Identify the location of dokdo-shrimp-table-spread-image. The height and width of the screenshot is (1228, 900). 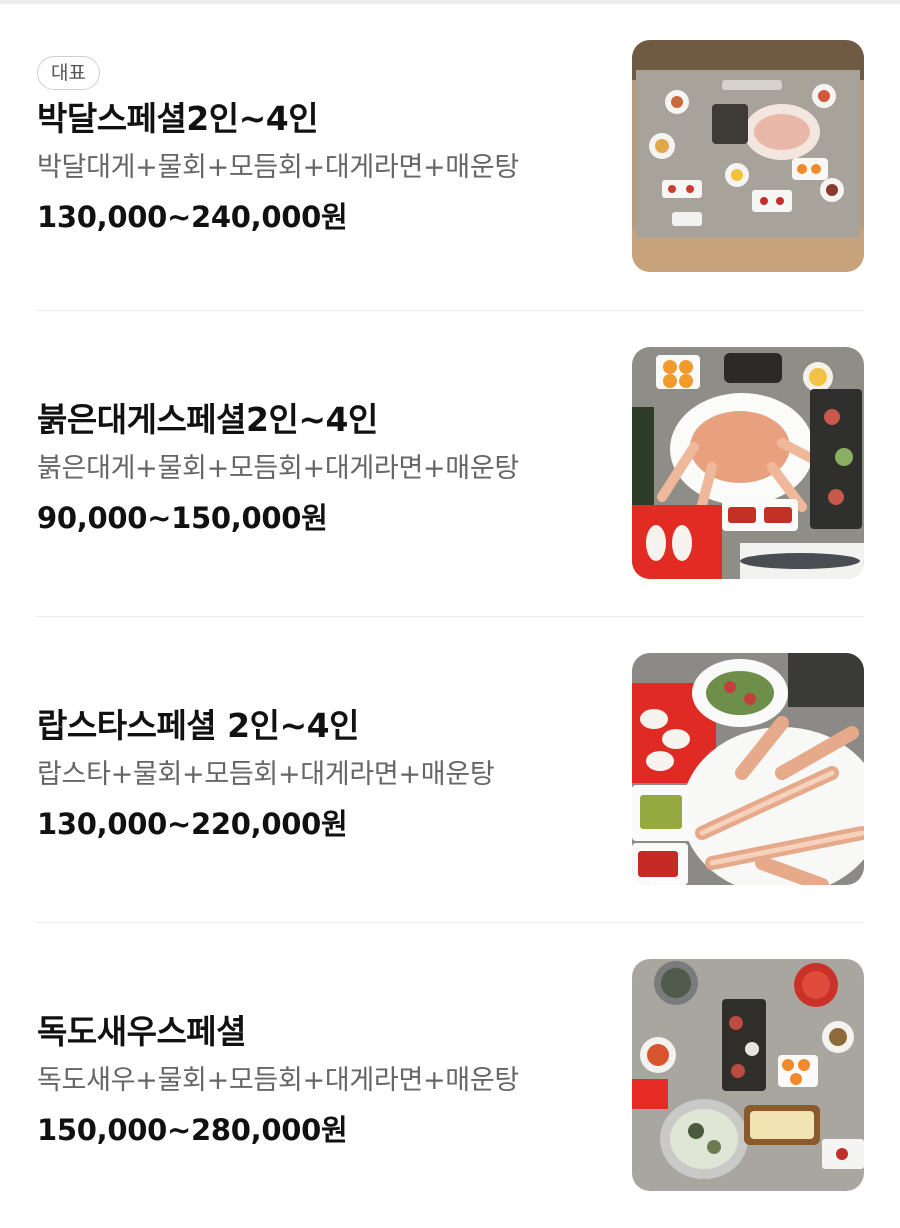
(748, 1075).